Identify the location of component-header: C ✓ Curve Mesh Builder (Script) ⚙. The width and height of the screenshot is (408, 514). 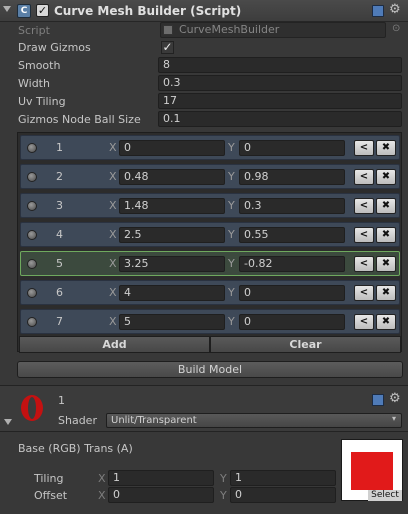
(204, 11).